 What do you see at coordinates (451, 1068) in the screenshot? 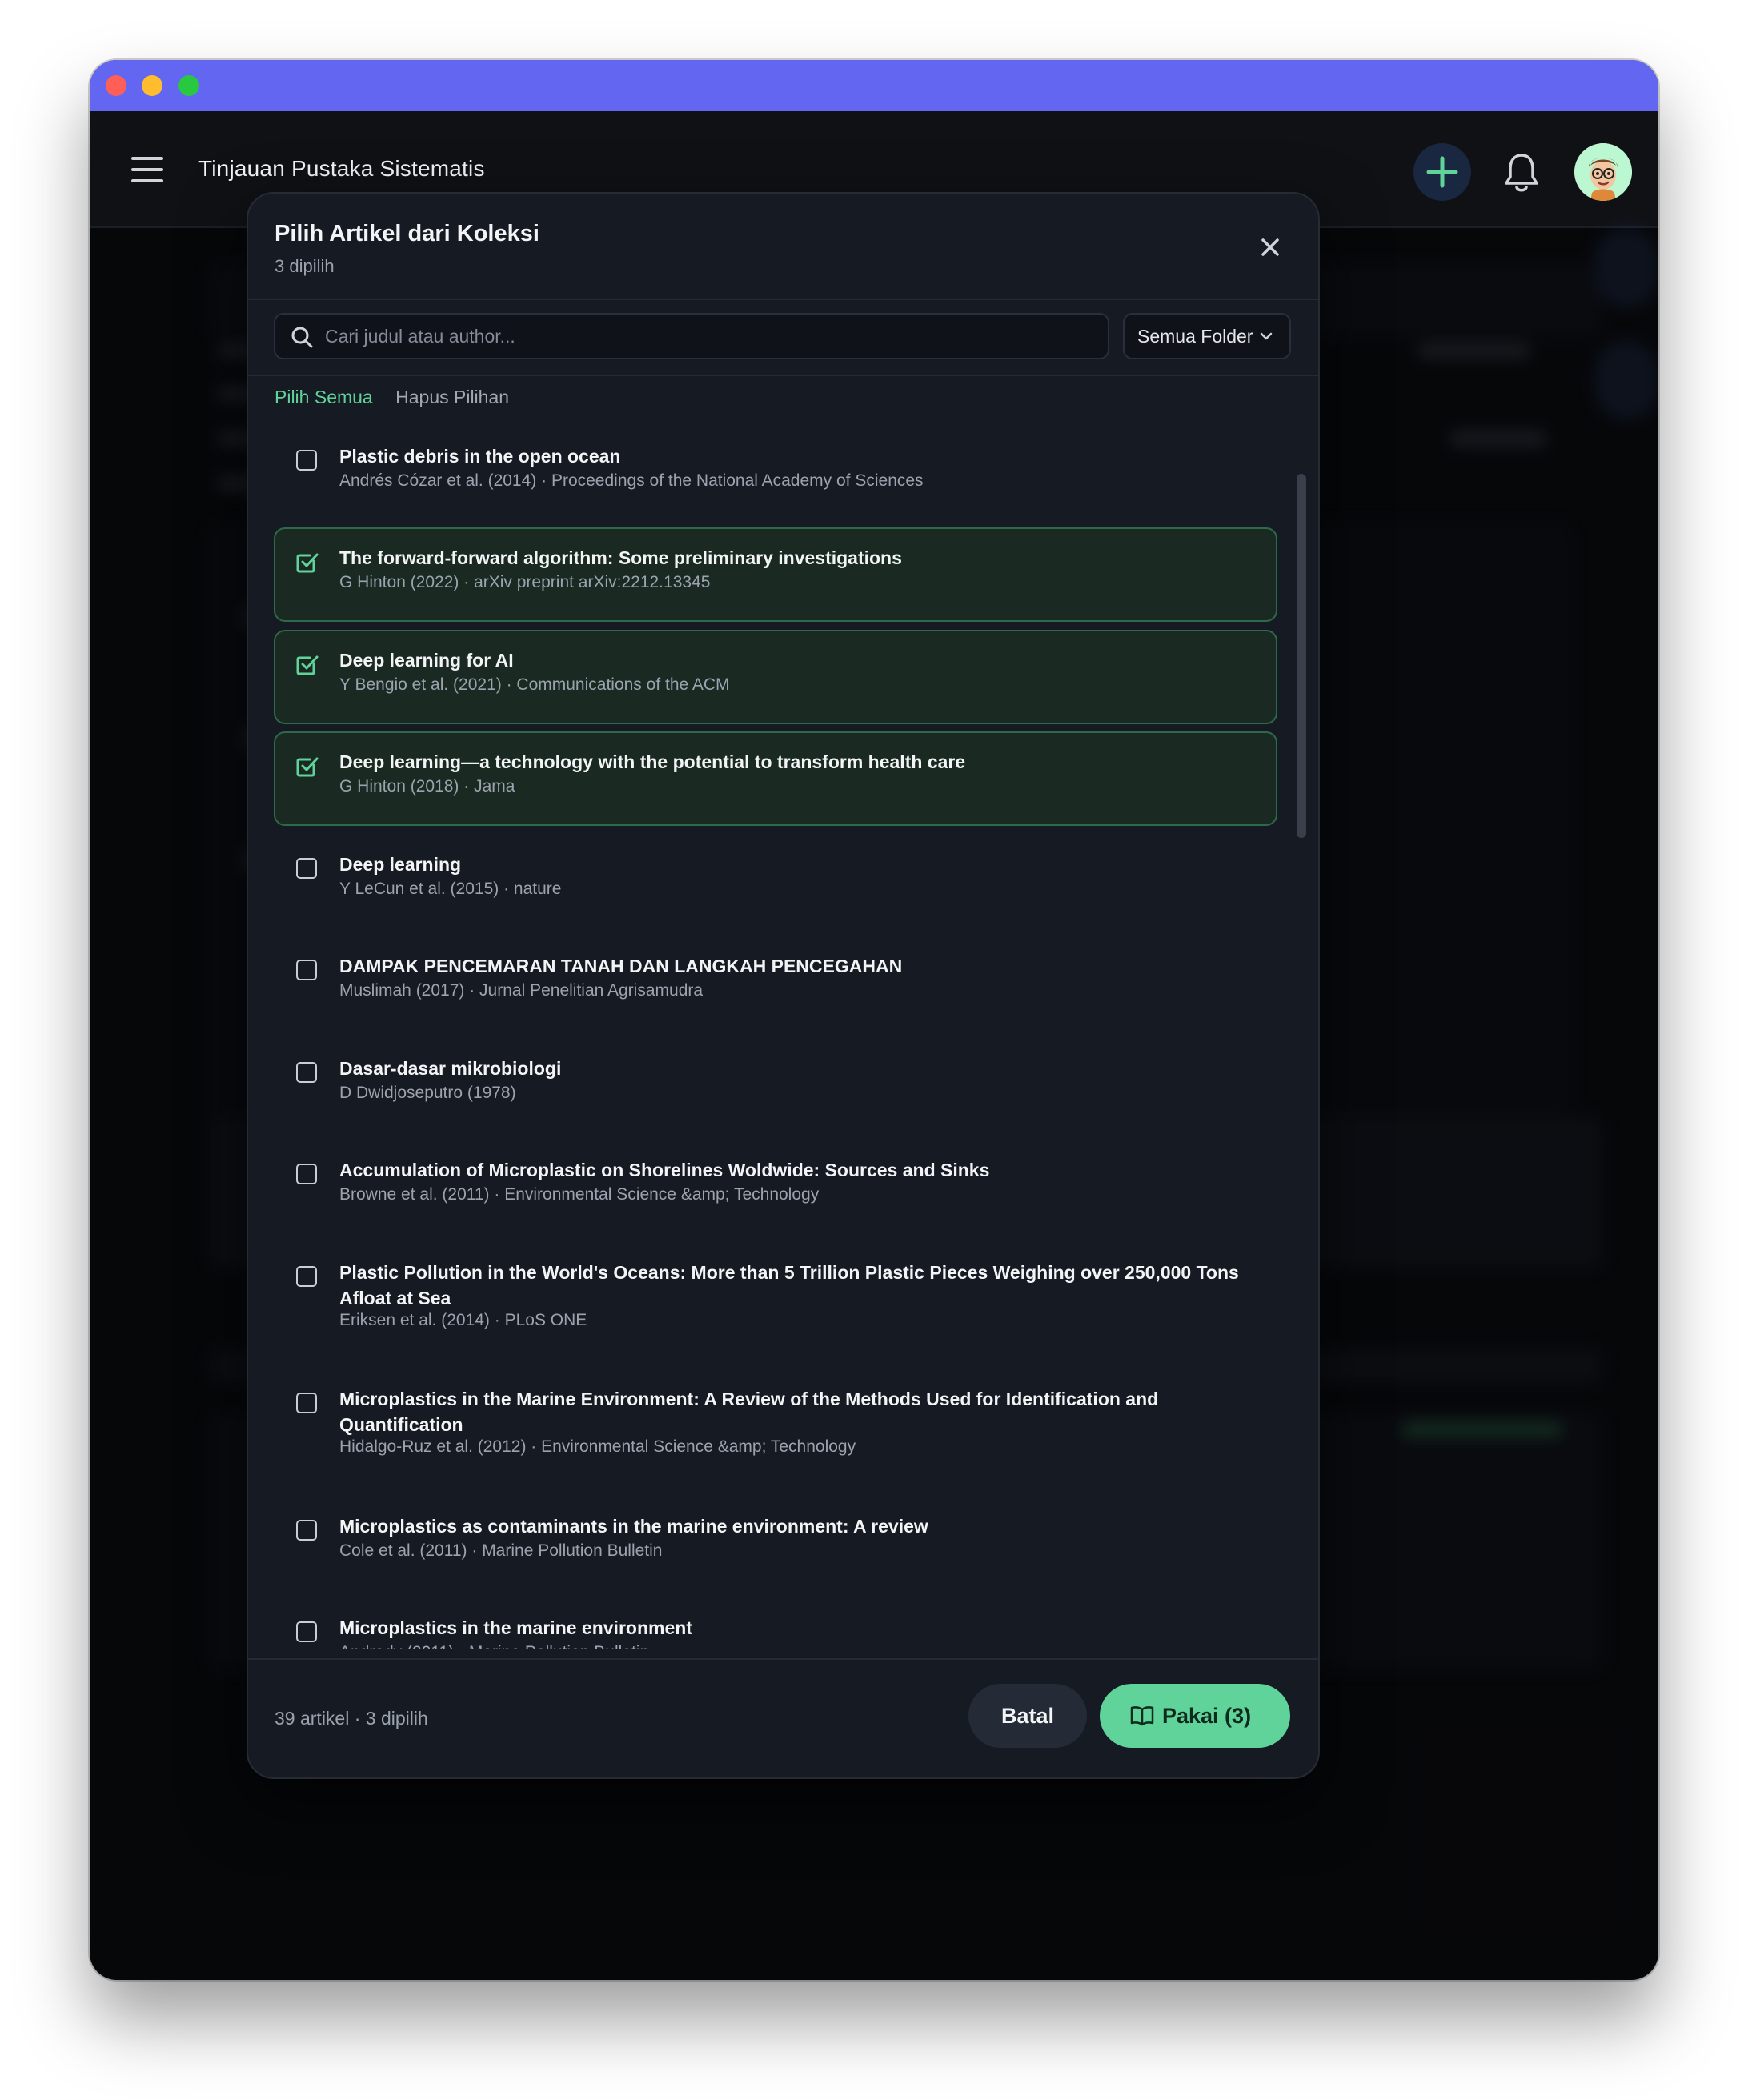
I see `article-title: Dasar-dasar mikrobiologi` at bounding box center [451, 1068].